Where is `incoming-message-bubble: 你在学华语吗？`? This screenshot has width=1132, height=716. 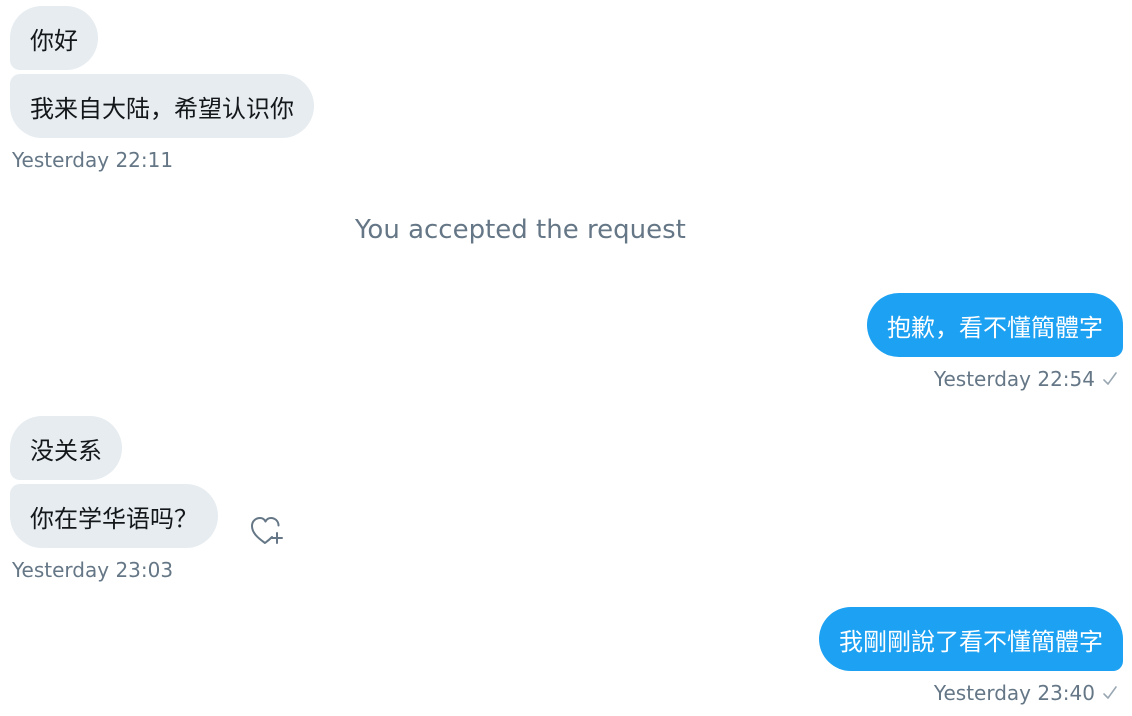 incoming-message-bubble: 你在学华语吗？ is located at coordinates (114, 516).